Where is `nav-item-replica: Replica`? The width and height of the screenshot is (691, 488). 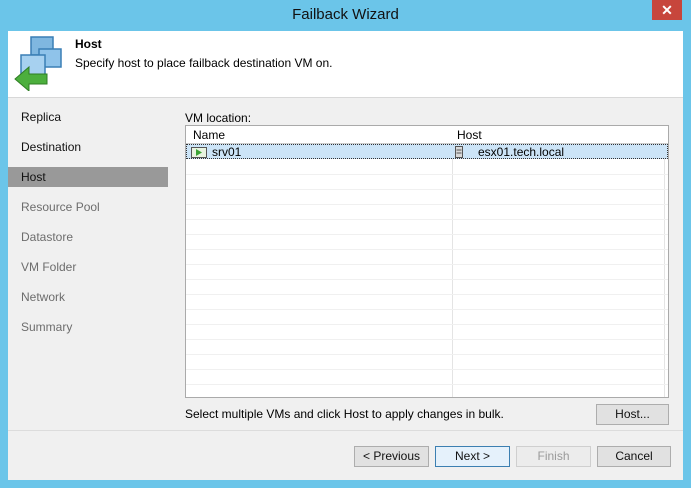
nav-item-replica: Replica is located at coordinates (88, 117).